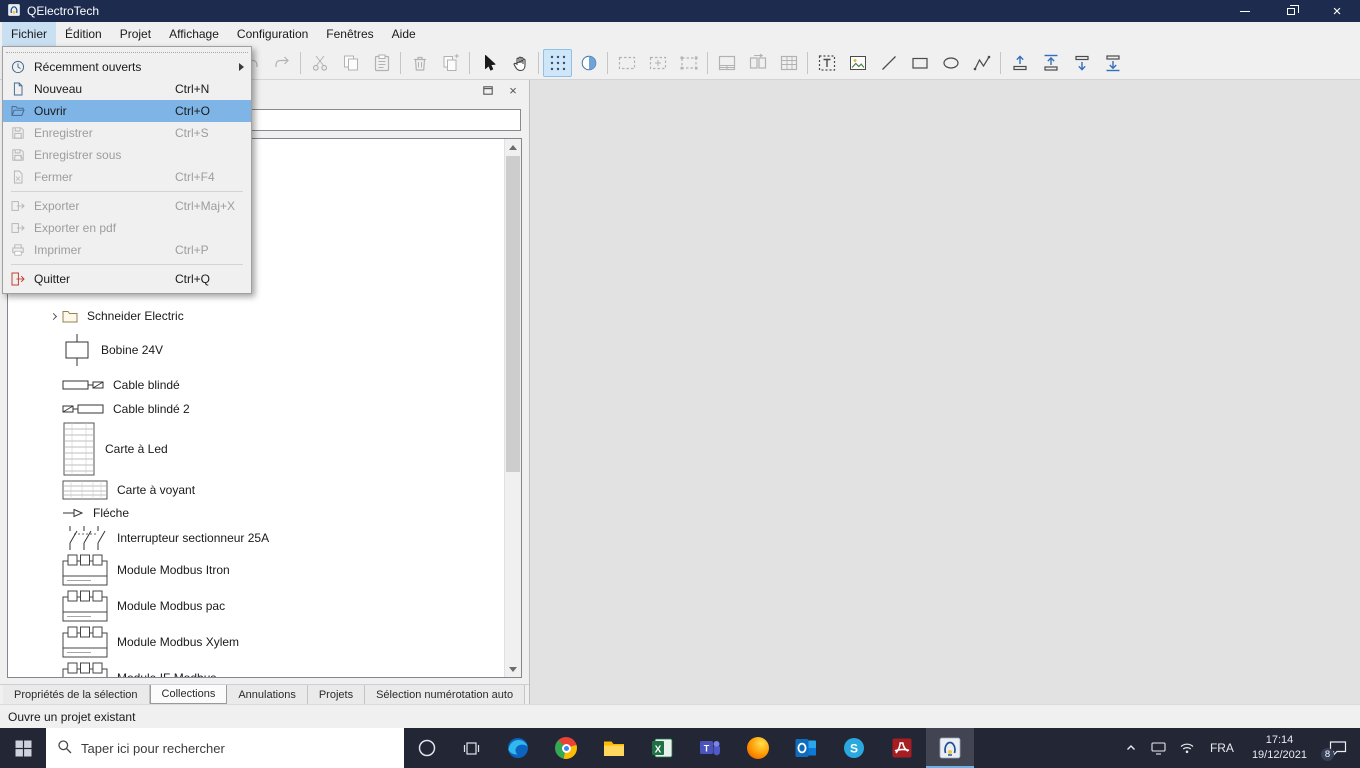  Describe the element at coordinates (445, 694) in the screenshot. I see `tab-selection-numerotation-auto: Sélection numérotation auto` at that location.